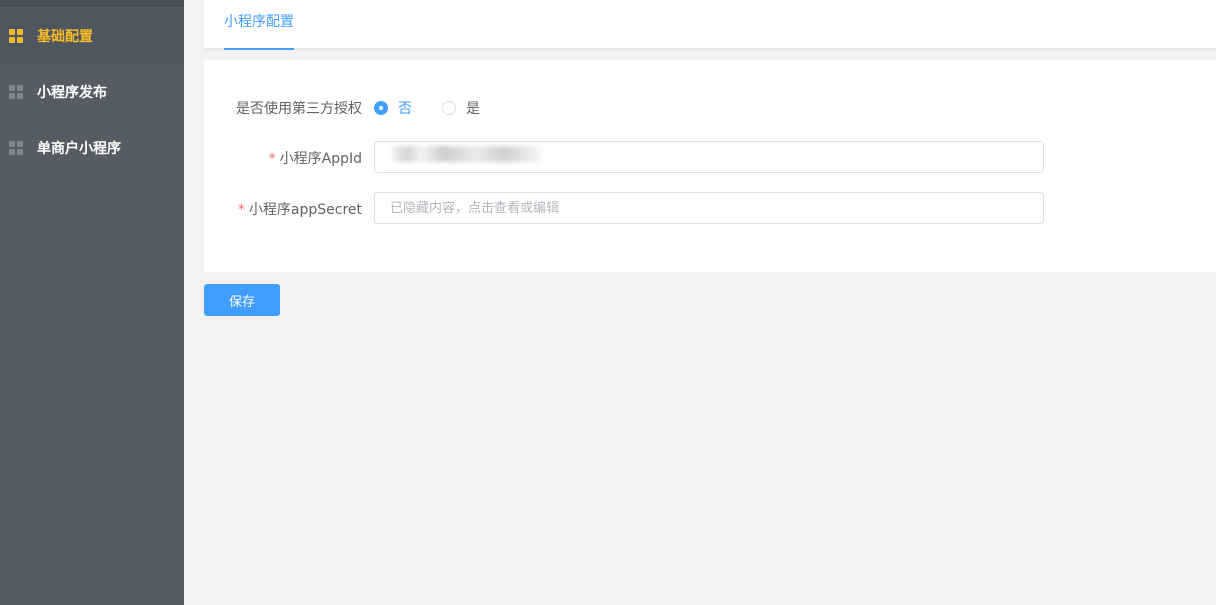 The height and width of the screenshot is (605, 1216). I want to click on radio-label: 否, so click(405, 109).